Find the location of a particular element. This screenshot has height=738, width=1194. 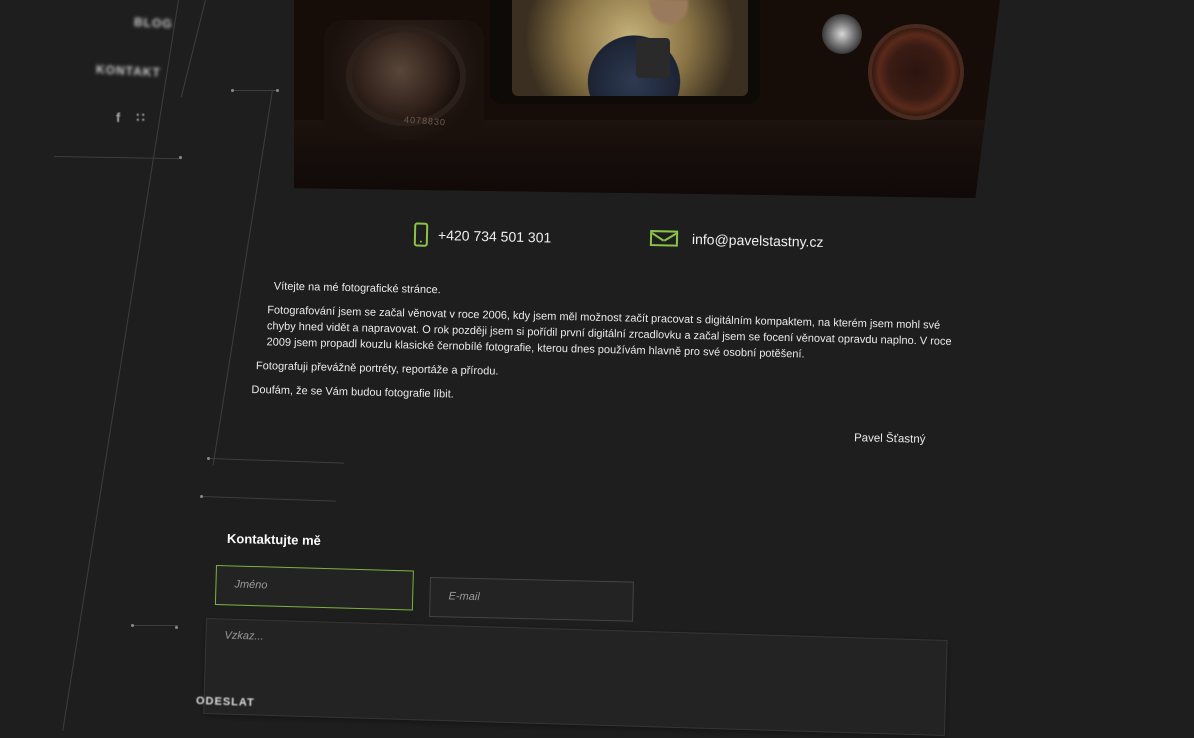

nav-item-kontakt: KONTAKT is located at coordinates (128, 70).